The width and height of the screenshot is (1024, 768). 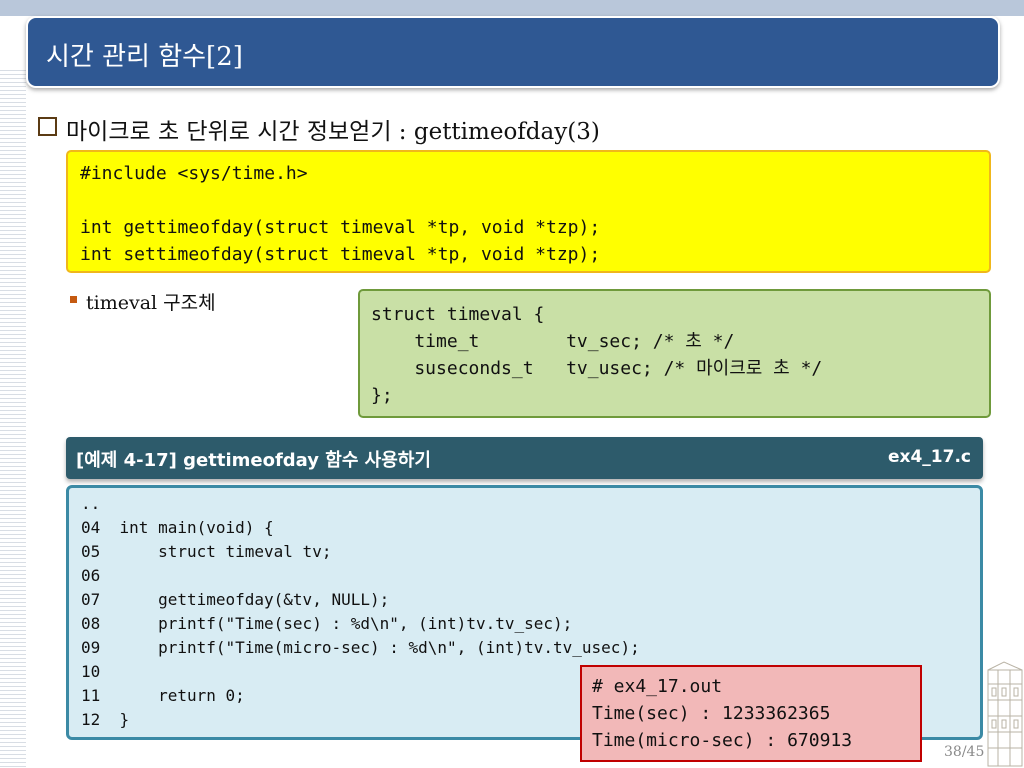 I want to click on example-filename: ex4_17.c, so click(x=929, y=457).